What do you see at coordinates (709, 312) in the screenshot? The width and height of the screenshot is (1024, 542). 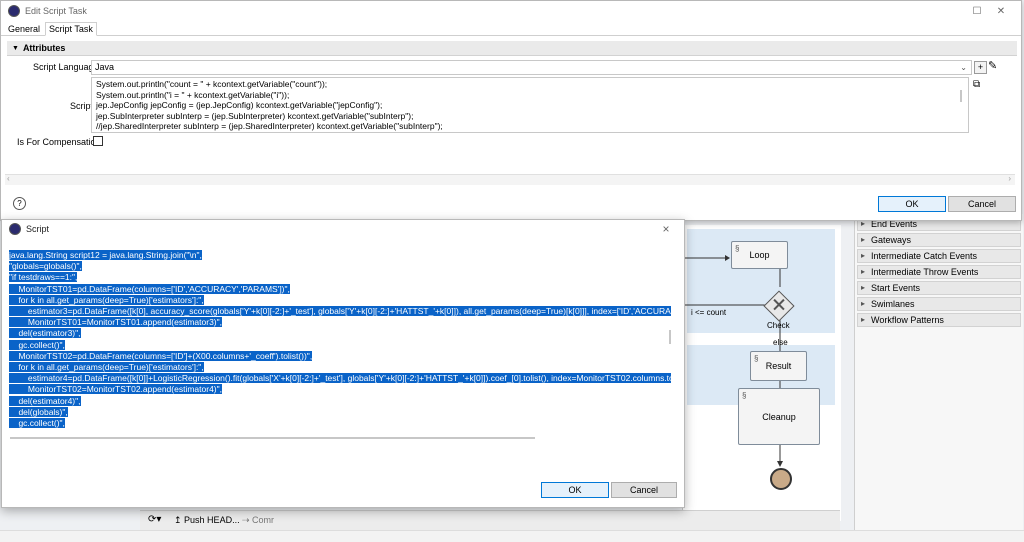 I see `condition-label: i <= count` at bounding box center [709, 312].